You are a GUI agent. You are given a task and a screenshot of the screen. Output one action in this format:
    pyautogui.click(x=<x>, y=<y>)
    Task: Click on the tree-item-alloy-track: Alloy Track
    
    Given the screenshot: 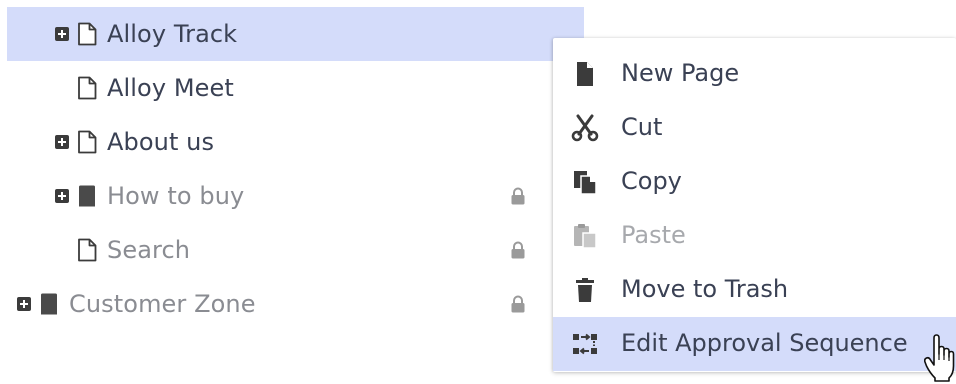 What is the action you would take?
    pyautogui.click(x=295, y=34)
    